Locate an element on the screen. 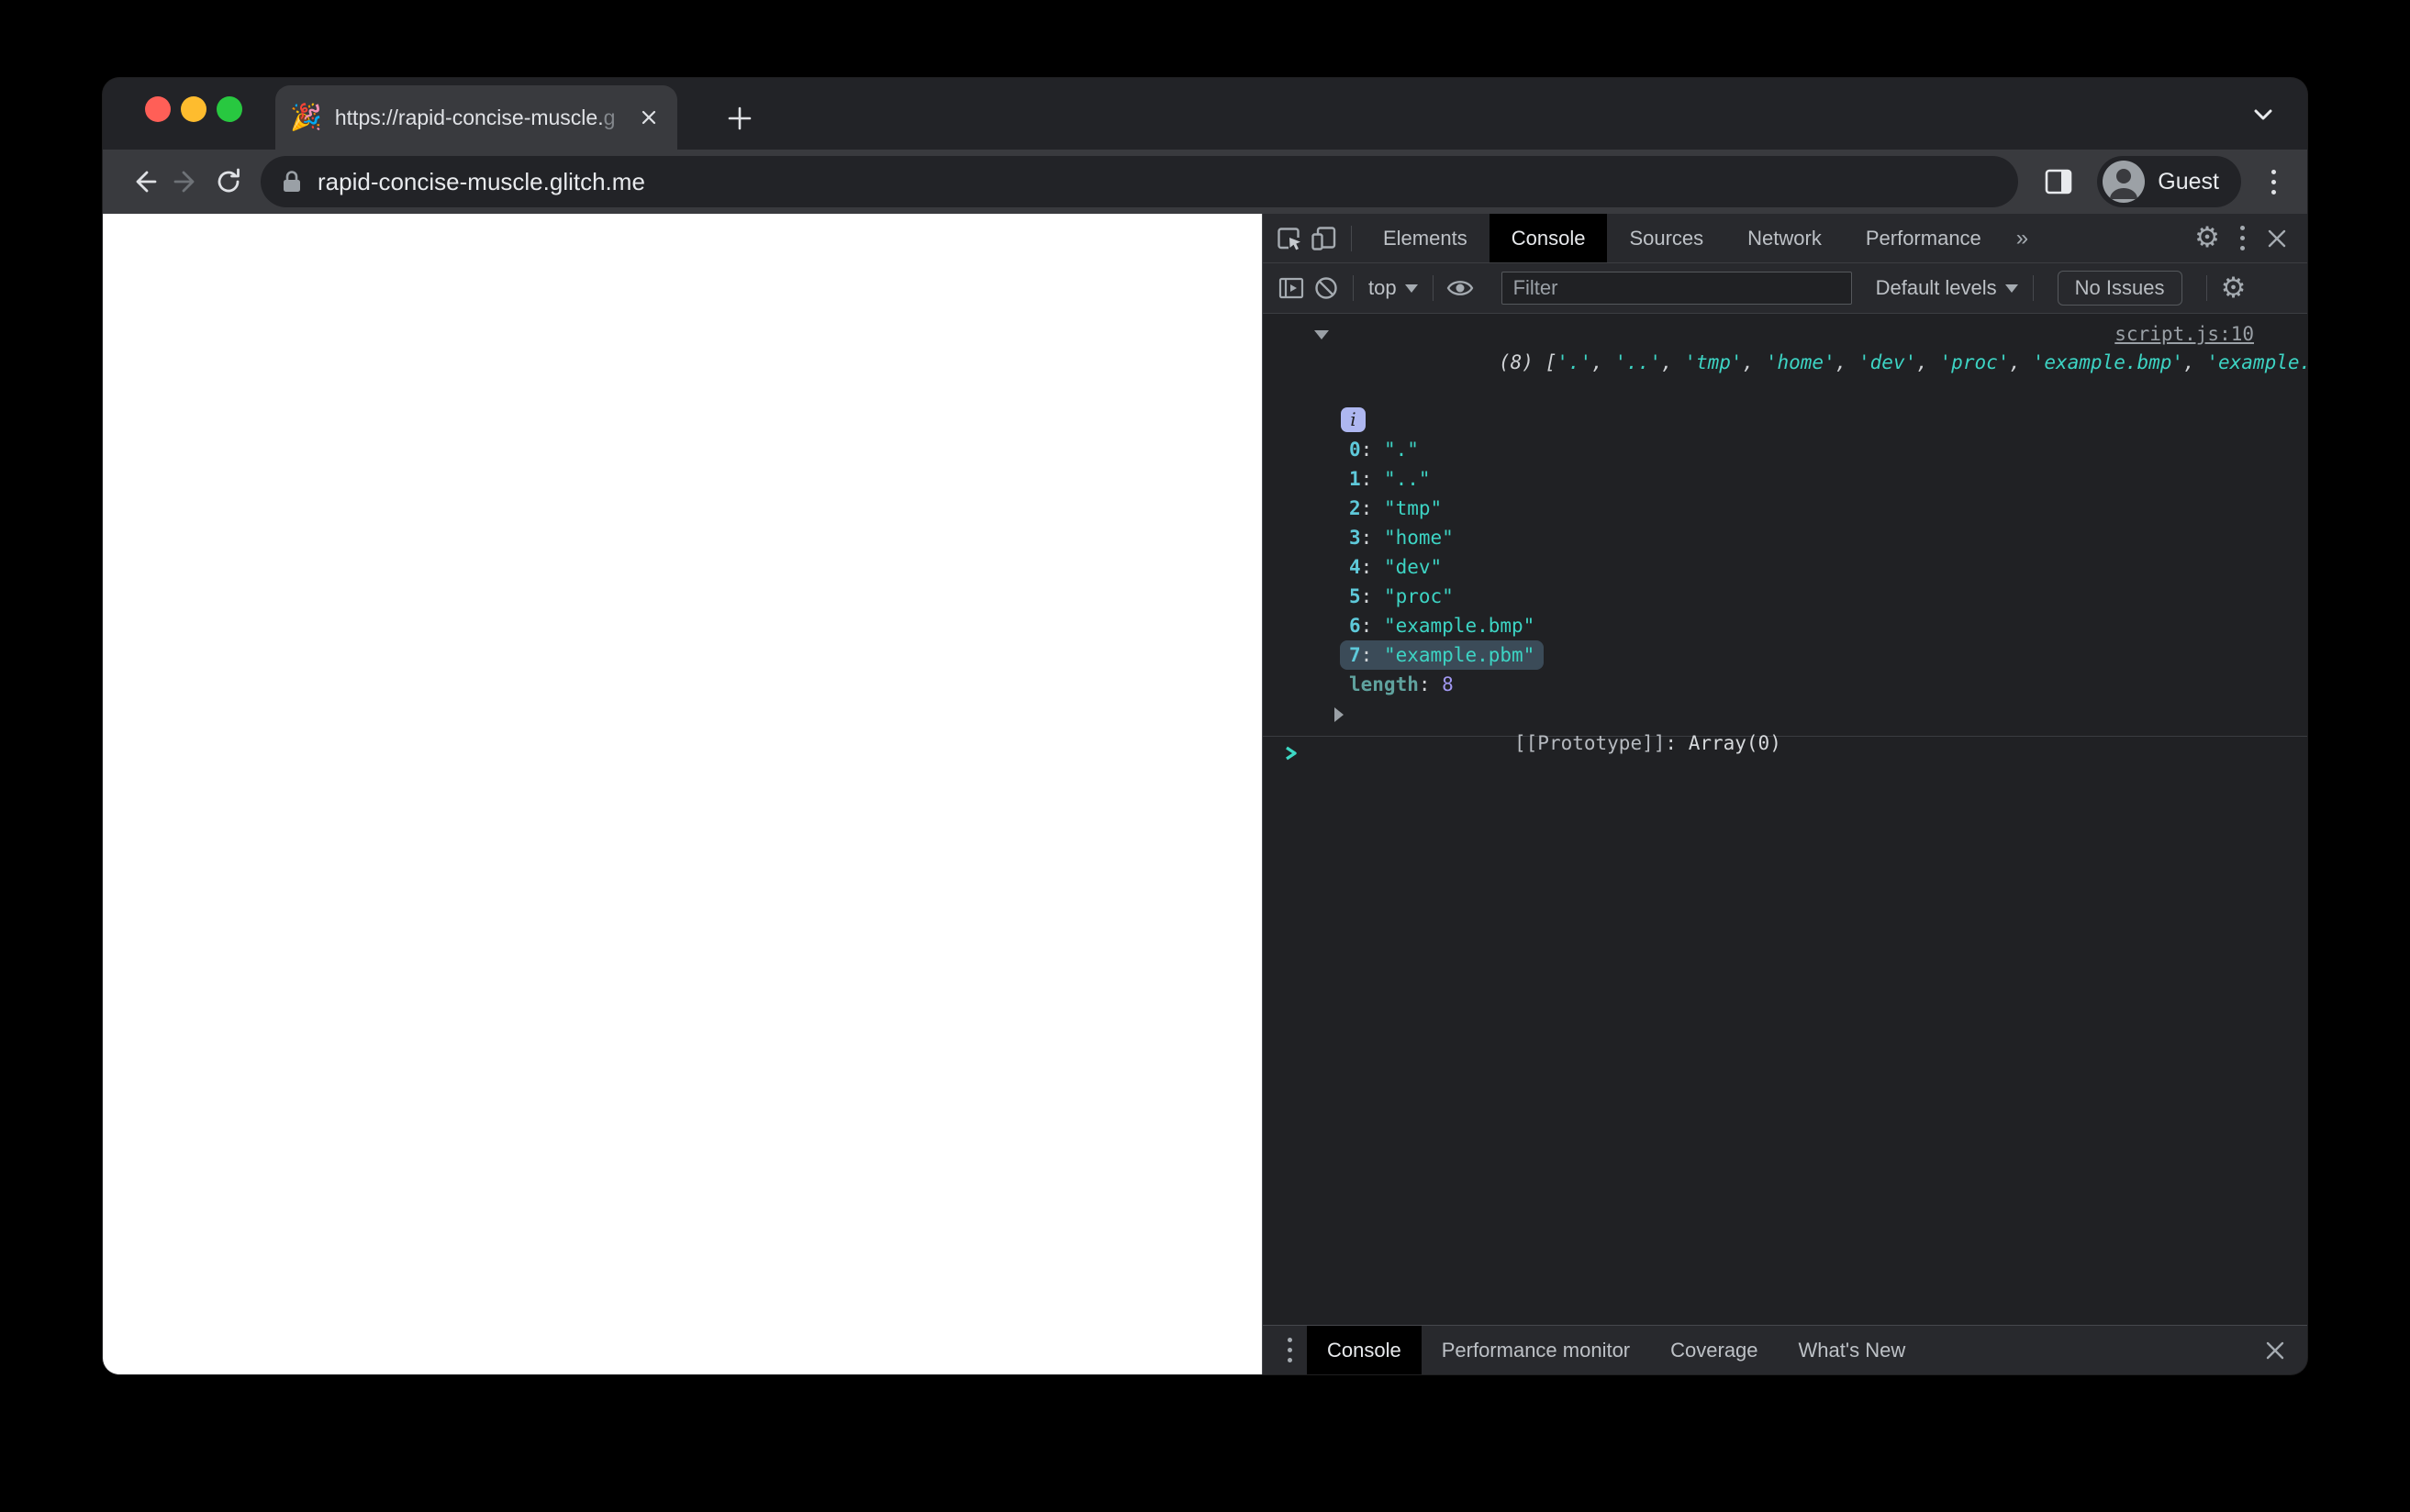  devtools-menu-icon is located at coordinates (2242, 239).